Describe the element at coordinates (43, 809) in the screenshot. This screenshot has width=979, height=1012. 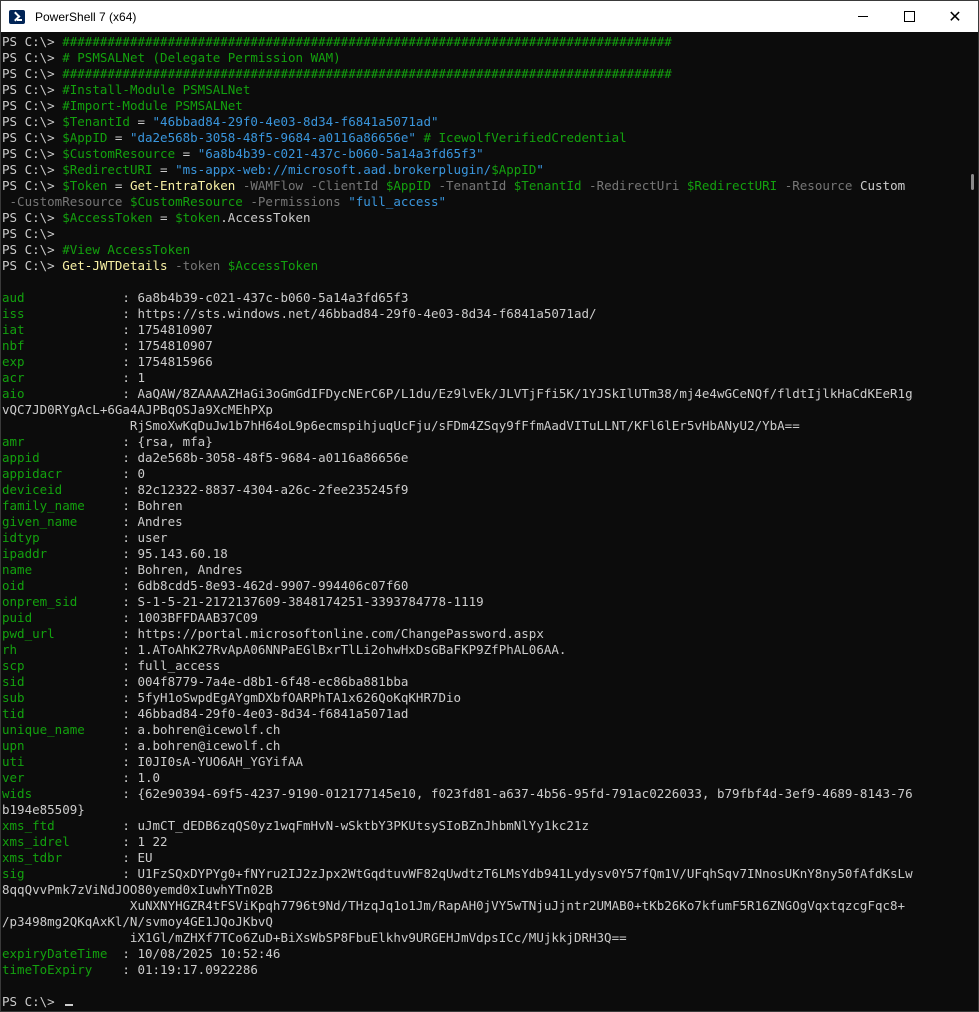
I see `console-segment: b194e85509}` at that location.